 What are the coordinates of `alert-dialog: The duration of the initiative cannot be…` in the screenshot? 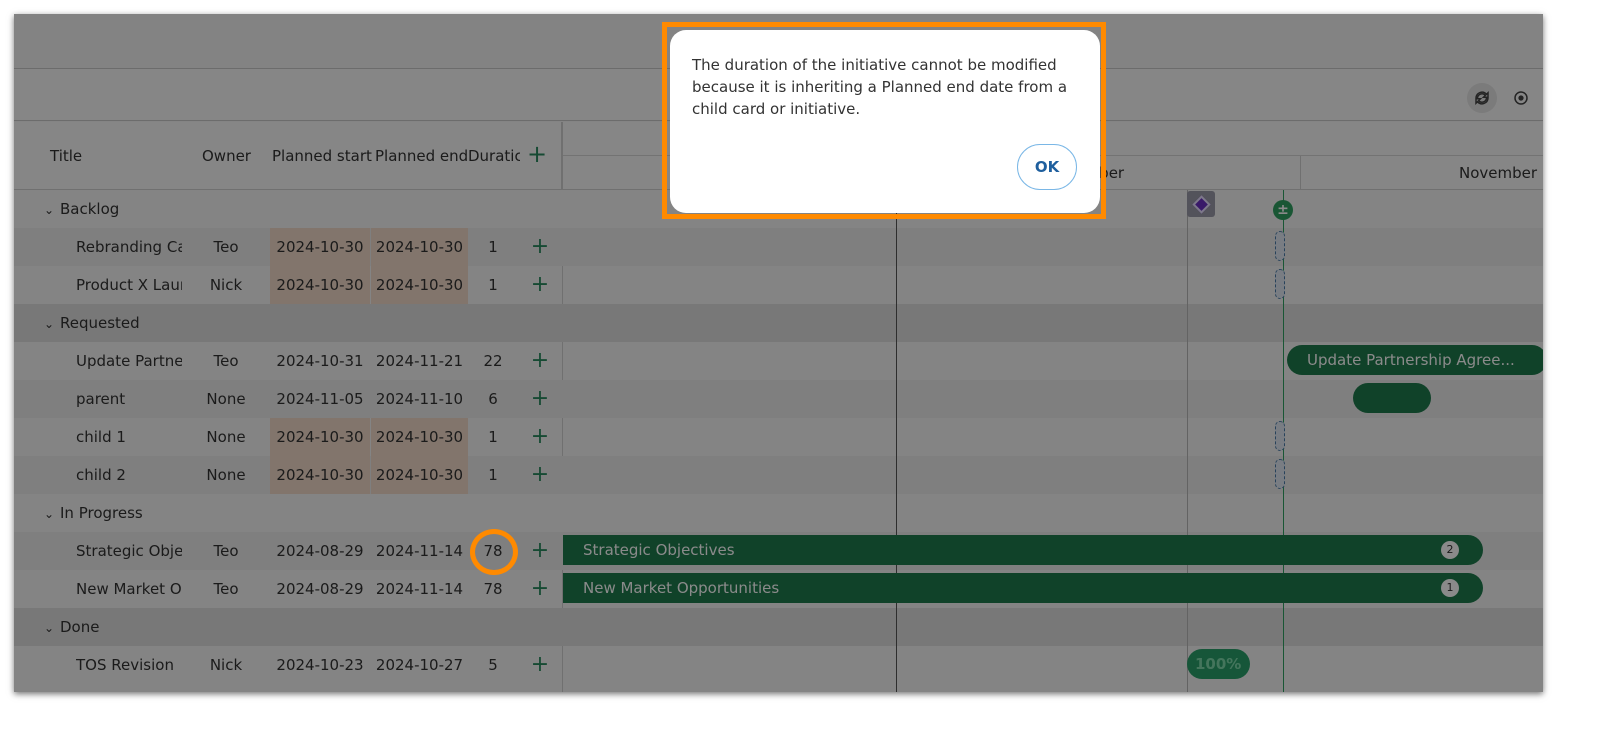 It's located at (885, 121).